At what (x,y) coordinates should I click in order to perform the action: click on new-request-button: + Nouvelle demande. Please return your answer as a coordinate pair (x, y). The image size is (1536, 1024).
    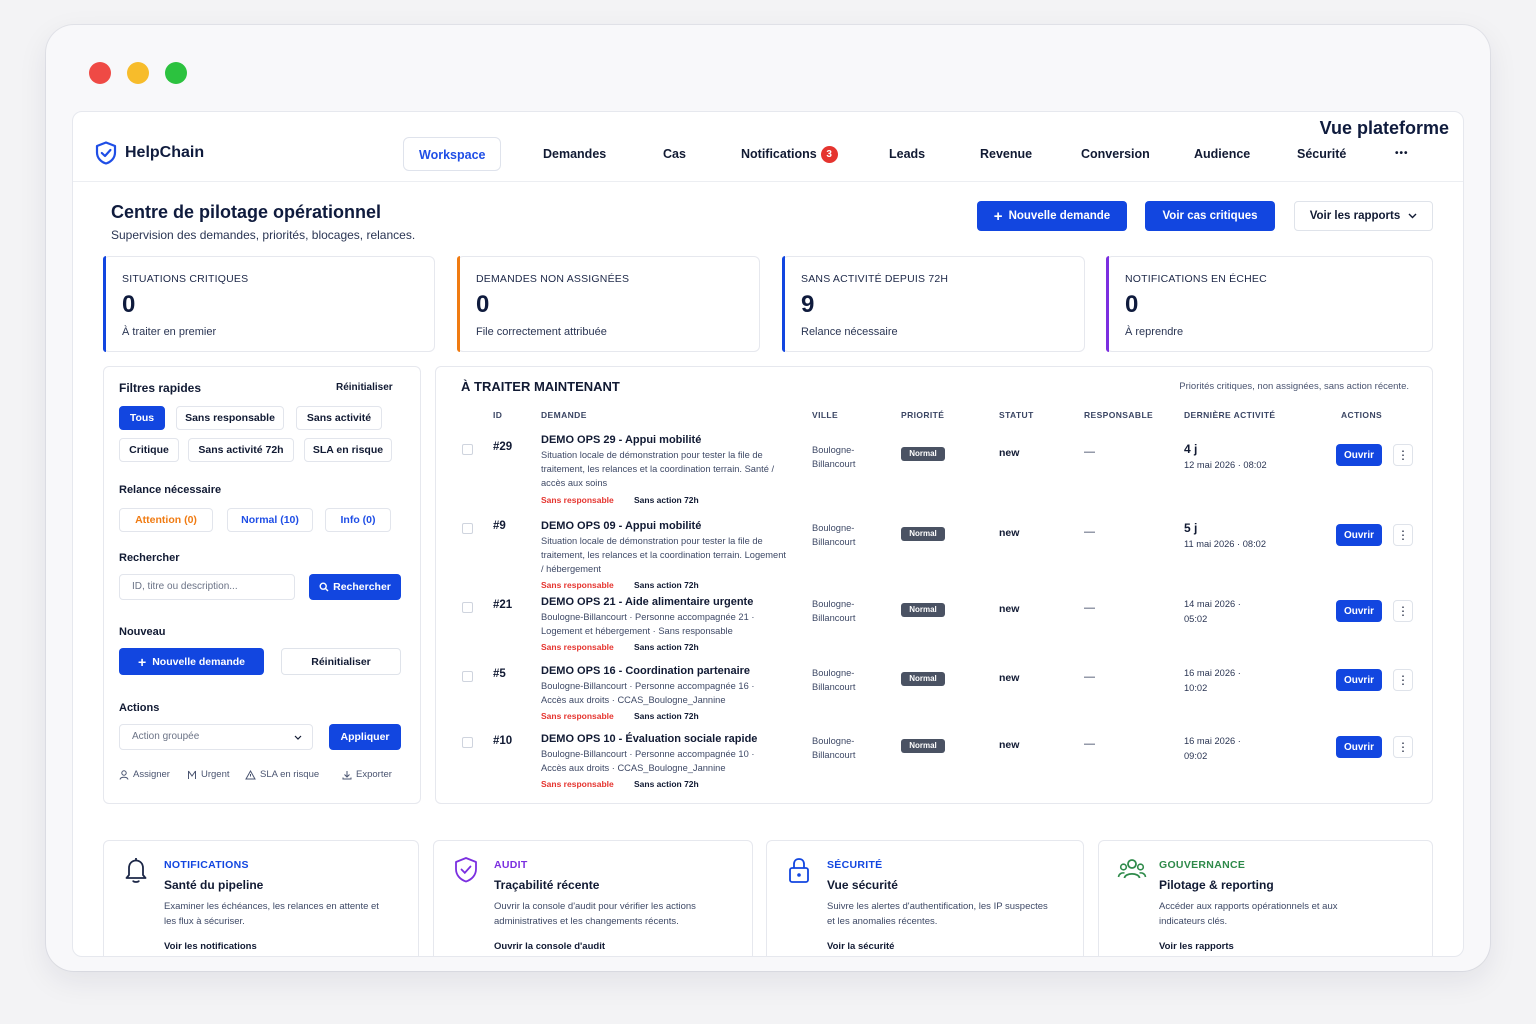
    Looking at the image, I should click on (1052, 216).